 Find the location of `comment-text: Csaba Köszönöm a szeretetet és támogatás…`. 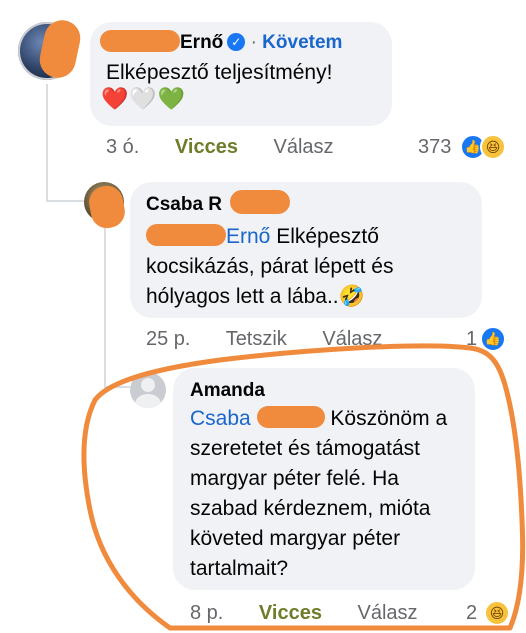

comment-text: Csaba Köszönöm a szeretetet és támogatás… is located at coordinates (318, 494).